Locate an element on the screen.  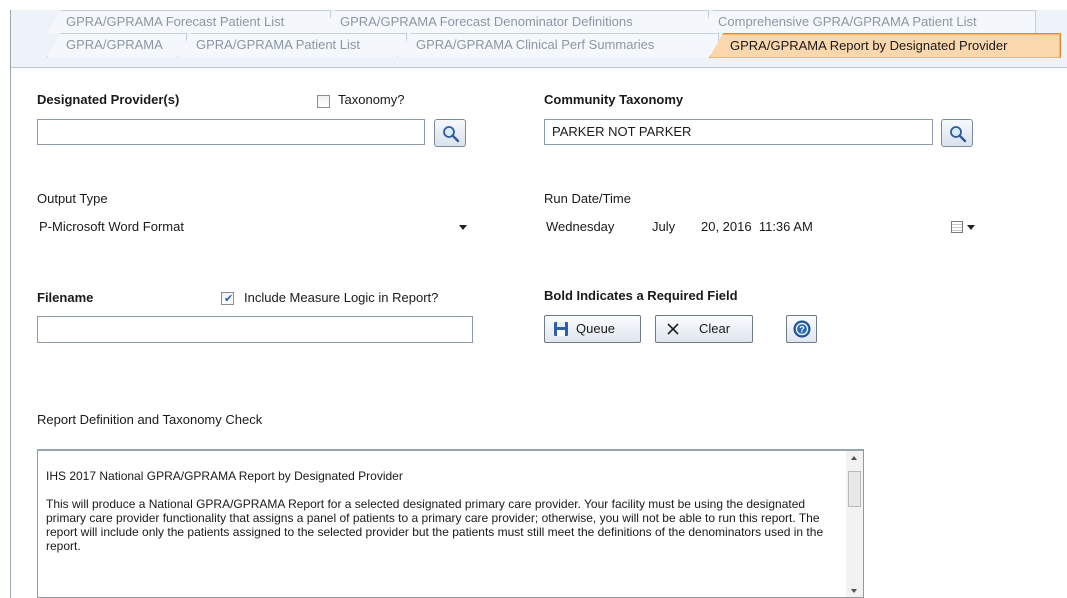
run-datetime-label: Run Date/Time is located at coordinates (587, 198).